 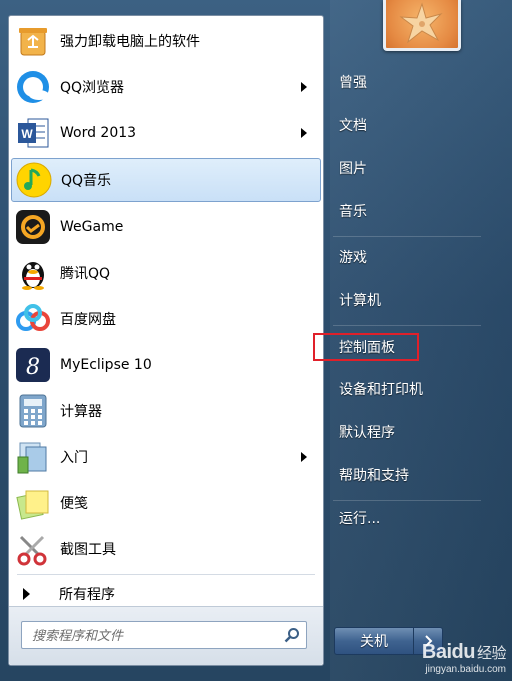 What do you see at coordinates (92, 227) in the screenshot?
I see `program-label: WeGame` at bounding box center [92, 227].